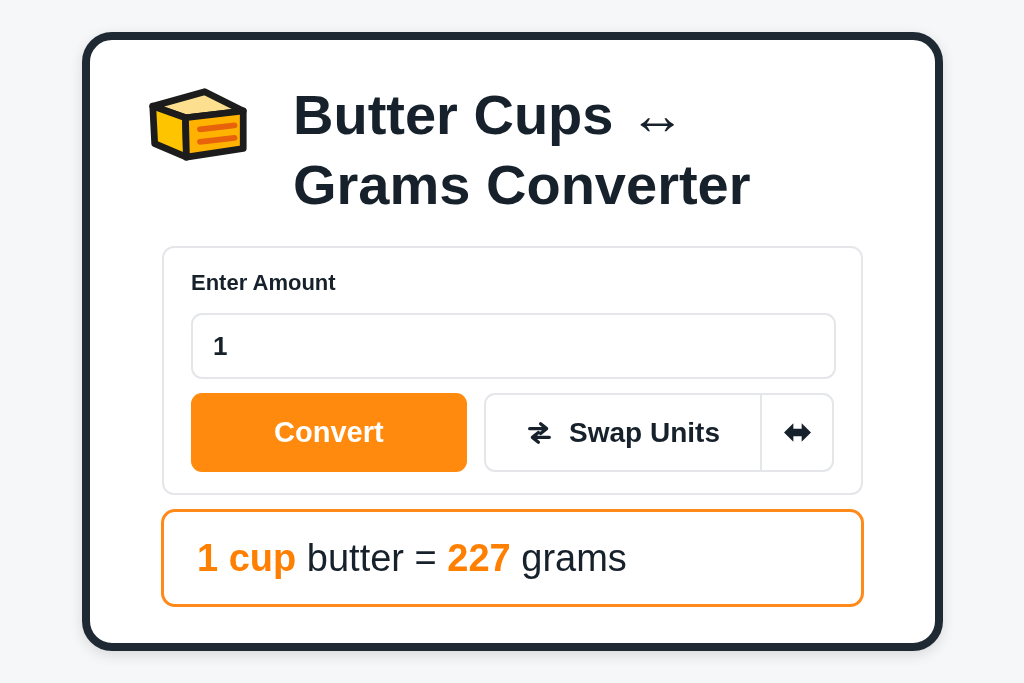 This screenshot has width=1024, height=683. I want to click on page-title: Butter Cups ↔ Grams Converter, so click(522, 150).